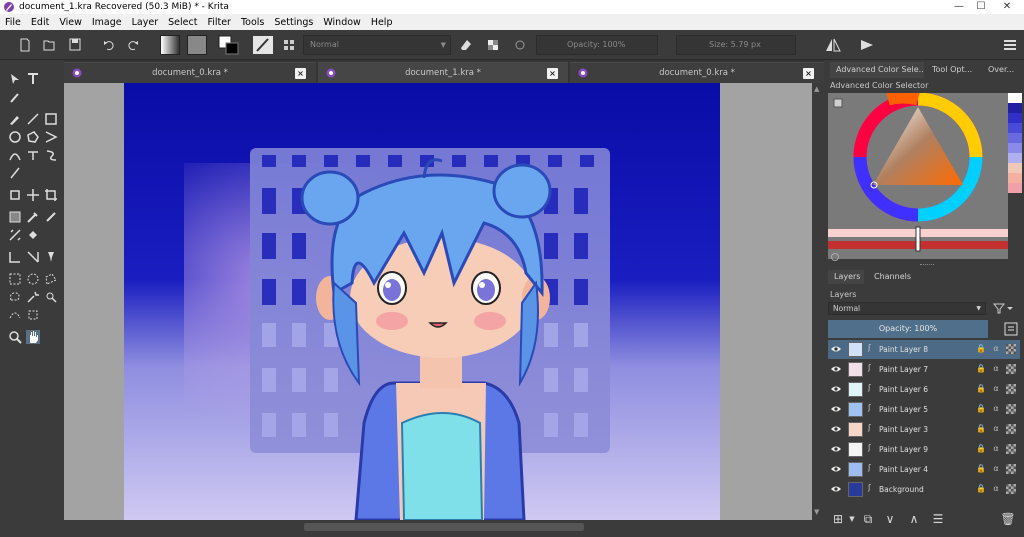  What do you see at coordinates (33, 315) in the screenshot?
I see `magnetic-select-icon` at bounding box center [33, 315].